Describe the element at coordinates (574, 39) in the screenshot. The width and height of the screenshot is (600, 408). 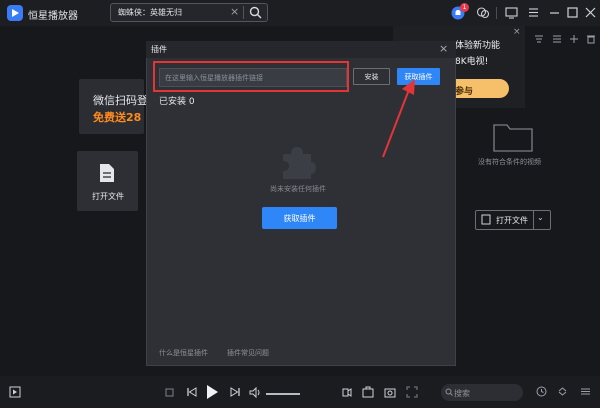
I see `add-icon` at that location.